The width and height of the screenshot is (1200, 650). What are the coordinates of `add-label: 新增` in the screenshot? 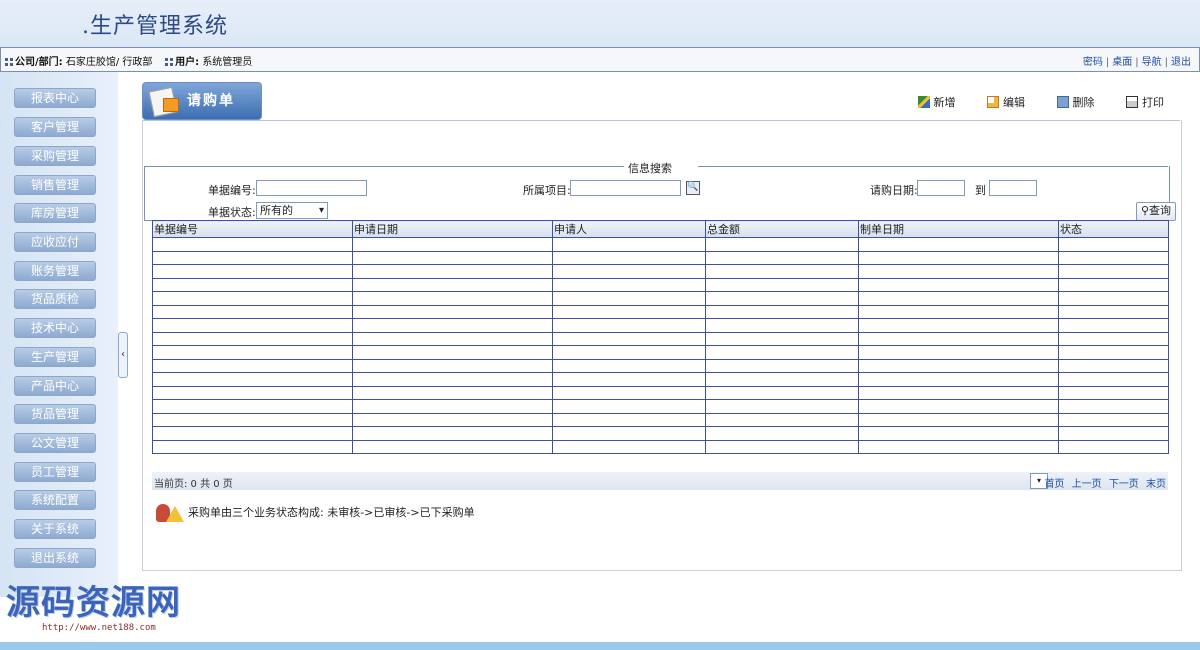 It's located at (944, 102).